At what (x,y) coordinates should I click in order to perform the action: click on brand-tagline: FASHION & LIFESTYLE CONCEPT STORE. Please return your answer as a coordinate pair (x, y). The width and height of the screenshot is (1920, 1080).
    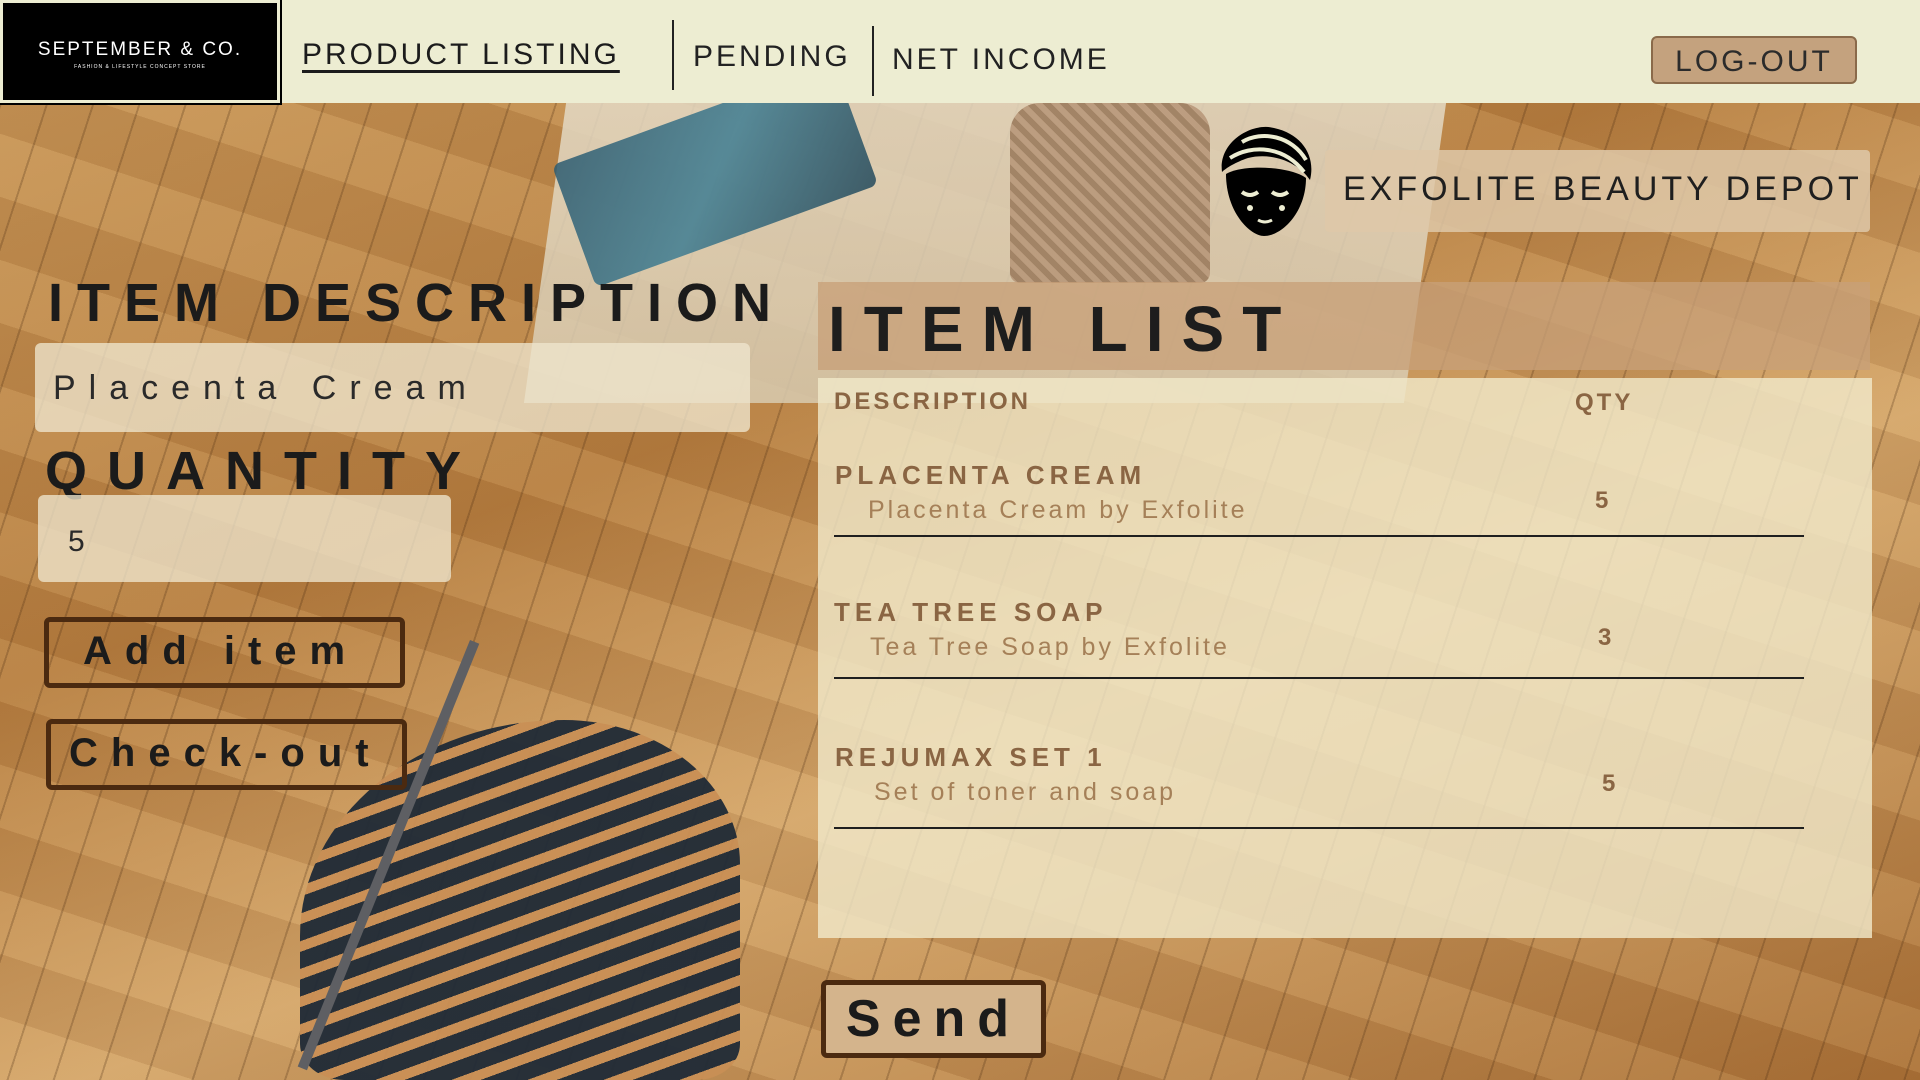
    Looking at the image, I should click on (140, 67).